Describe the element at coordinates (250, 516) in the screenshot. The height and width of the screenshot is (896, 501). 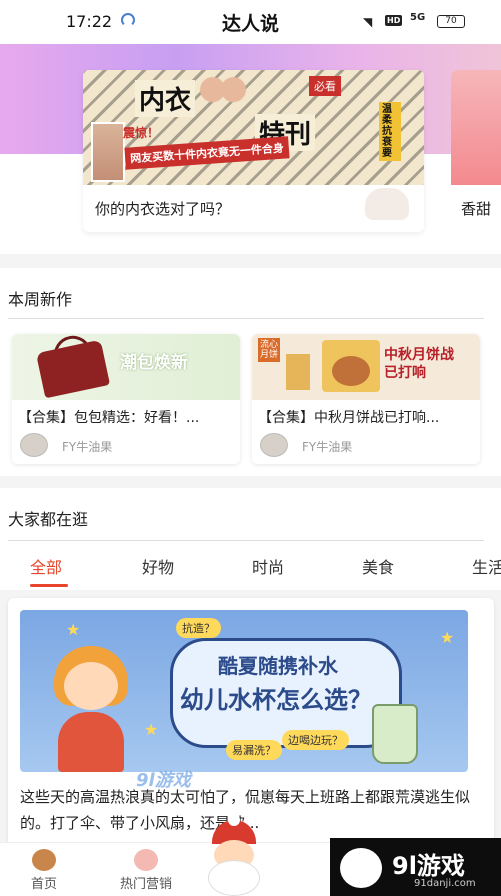
I see `browse-section: 大家都在逛` at that location.